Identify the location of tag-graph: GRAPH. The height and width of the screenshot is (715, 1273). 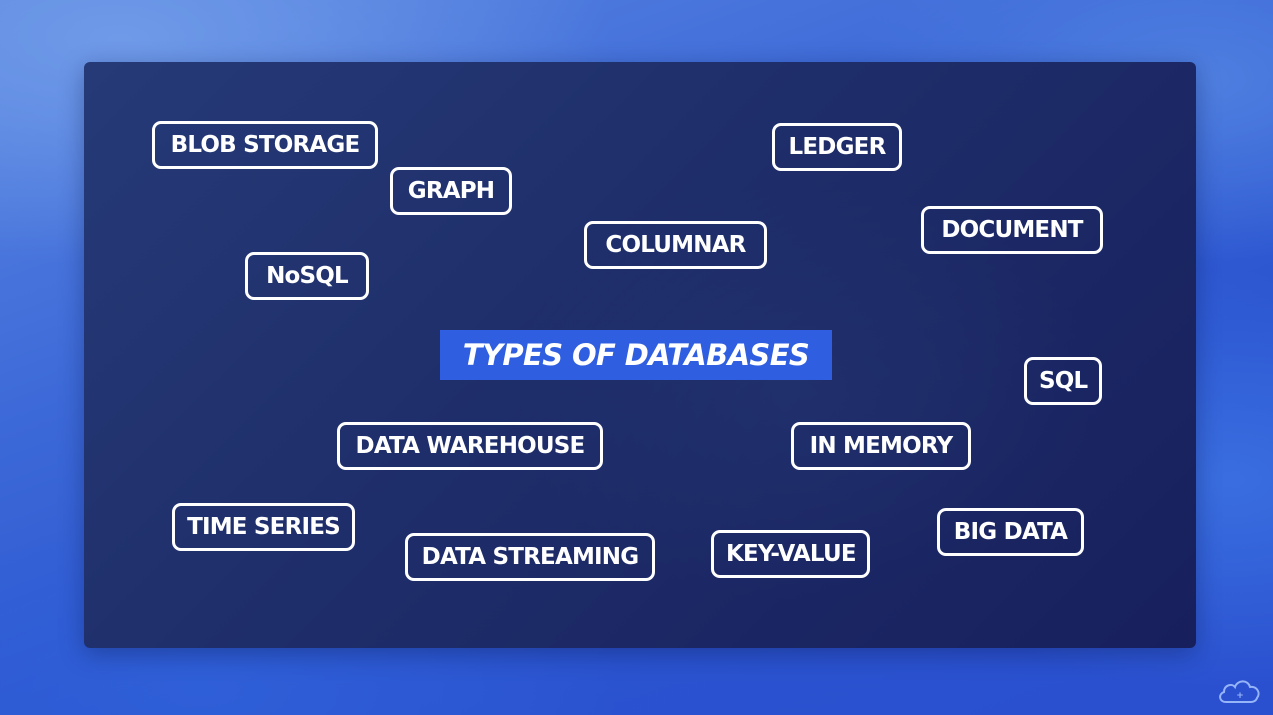
(451, 191).